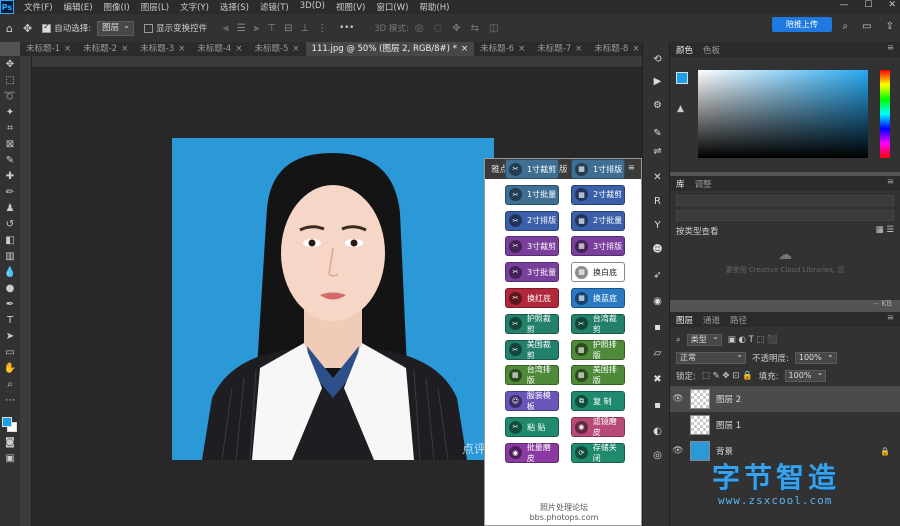 The image size is (900, 526). What do you see at coordinates (10, 113) in the screenshot?
I see `magic-wand-icon: ✦` at bounding box center [10, 113].